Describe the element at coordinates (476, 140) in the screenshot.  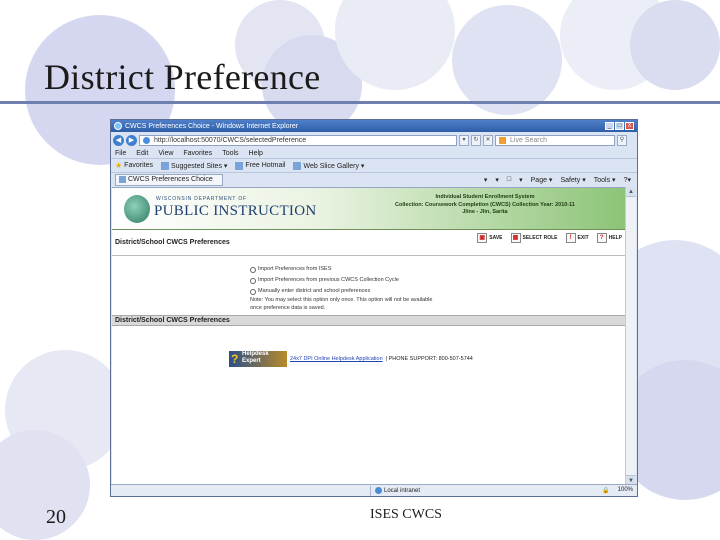
I see `refresh-icon: ↻` at that location.